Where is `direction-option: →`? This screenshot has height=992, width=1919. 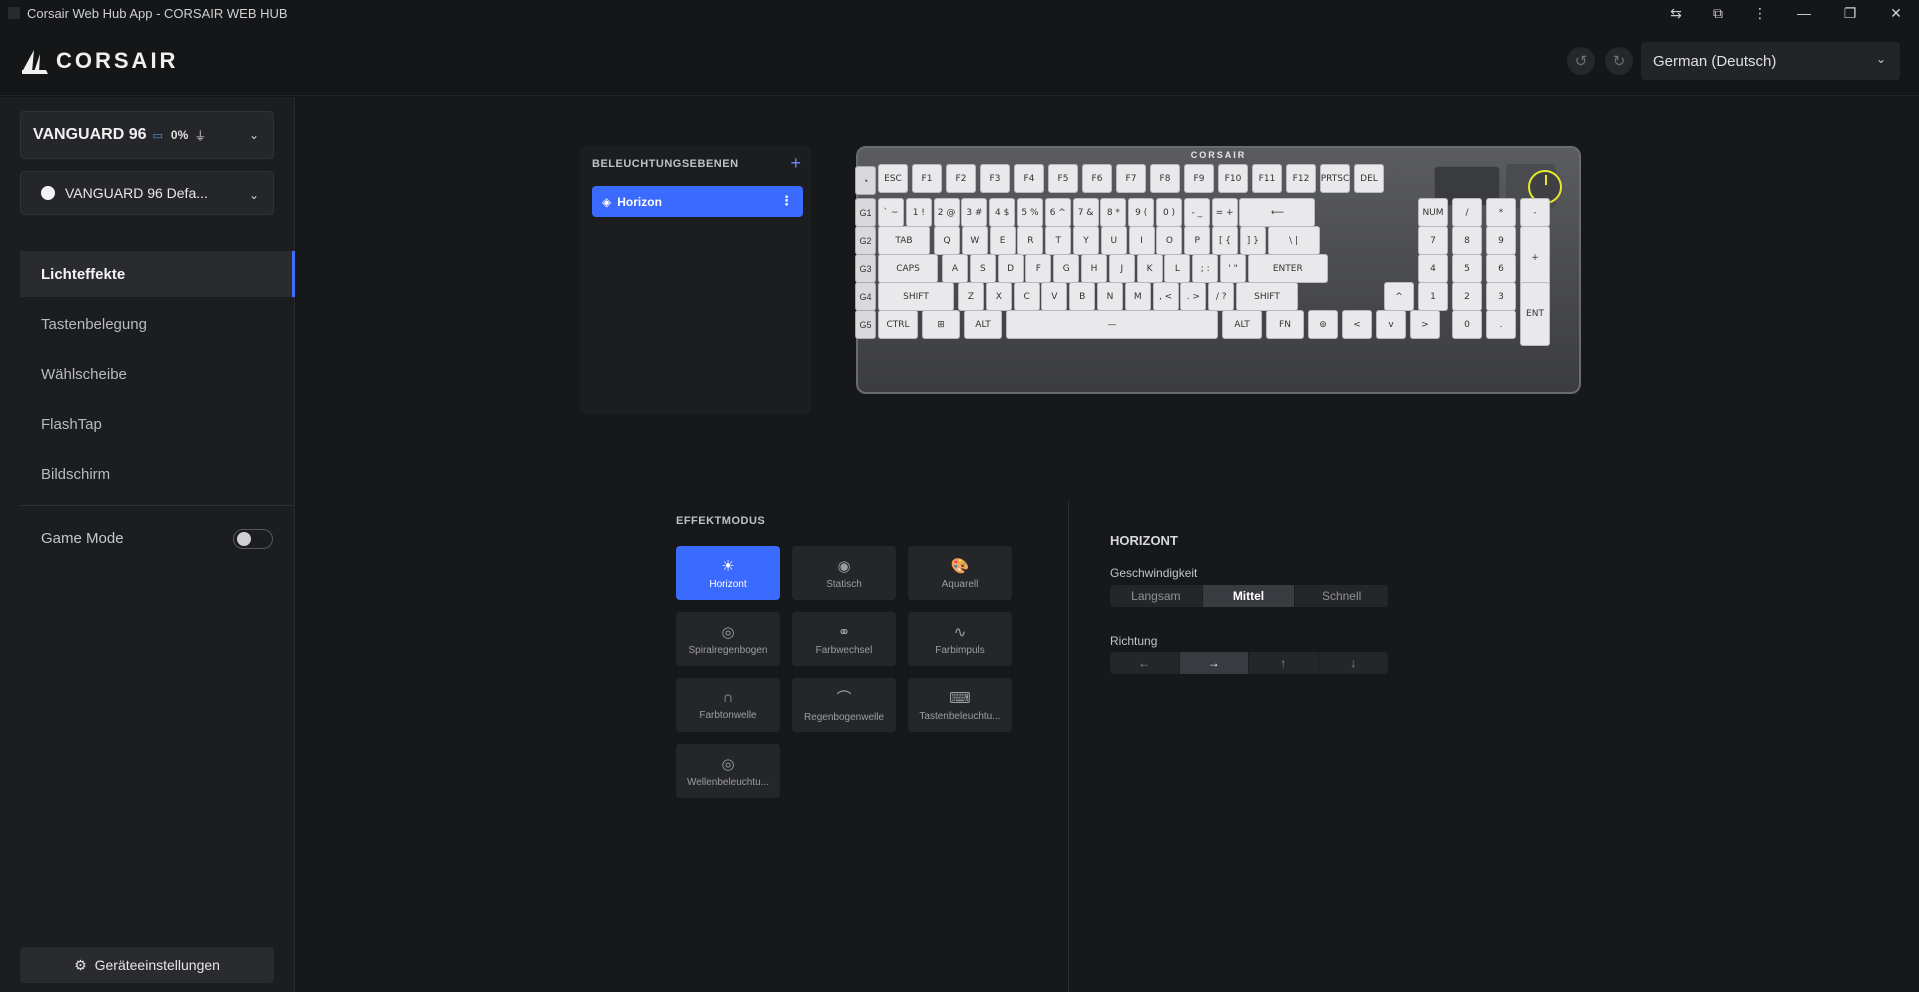 direction-option: → is located at coordinates (1214, 663).